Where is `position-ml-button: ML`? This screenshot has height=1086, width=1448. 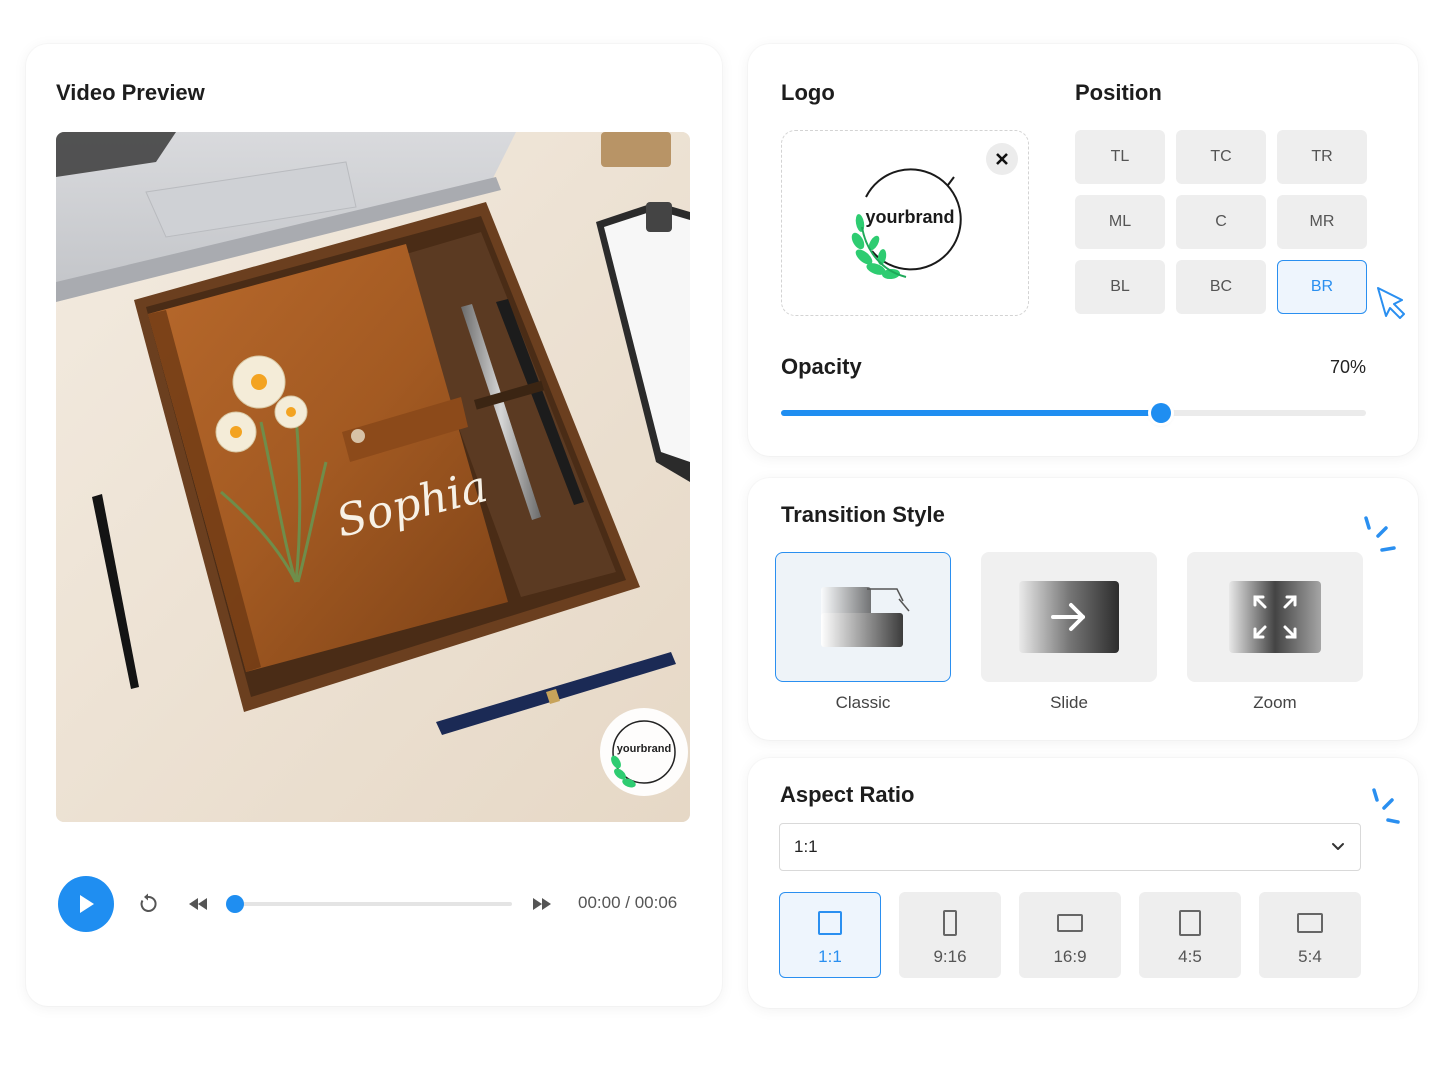 position-ml-button: ML is located at coordinates (1120, 222).